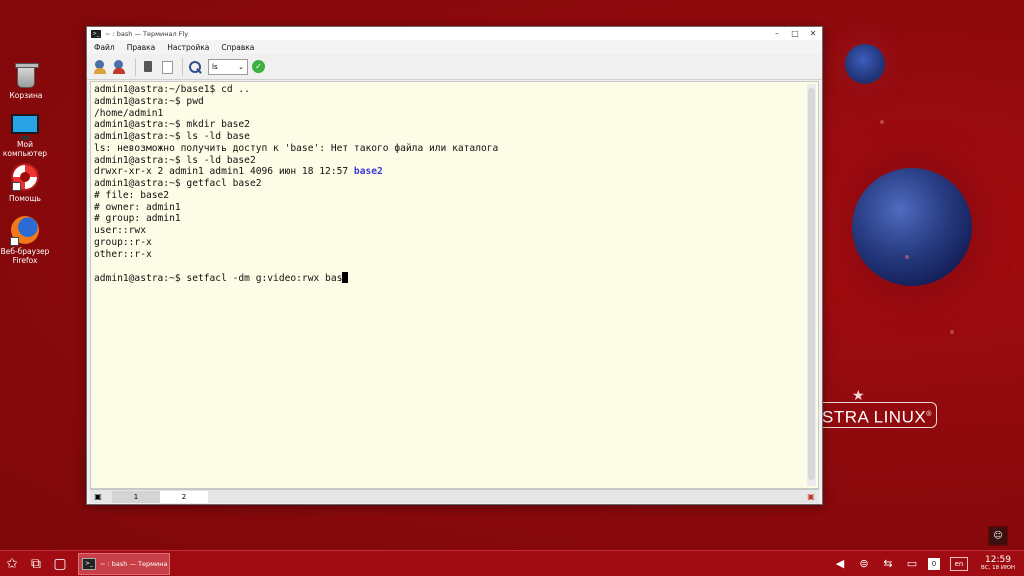 The image size is (1024, 576). I want to click on trash-icon, so click(27, 75).